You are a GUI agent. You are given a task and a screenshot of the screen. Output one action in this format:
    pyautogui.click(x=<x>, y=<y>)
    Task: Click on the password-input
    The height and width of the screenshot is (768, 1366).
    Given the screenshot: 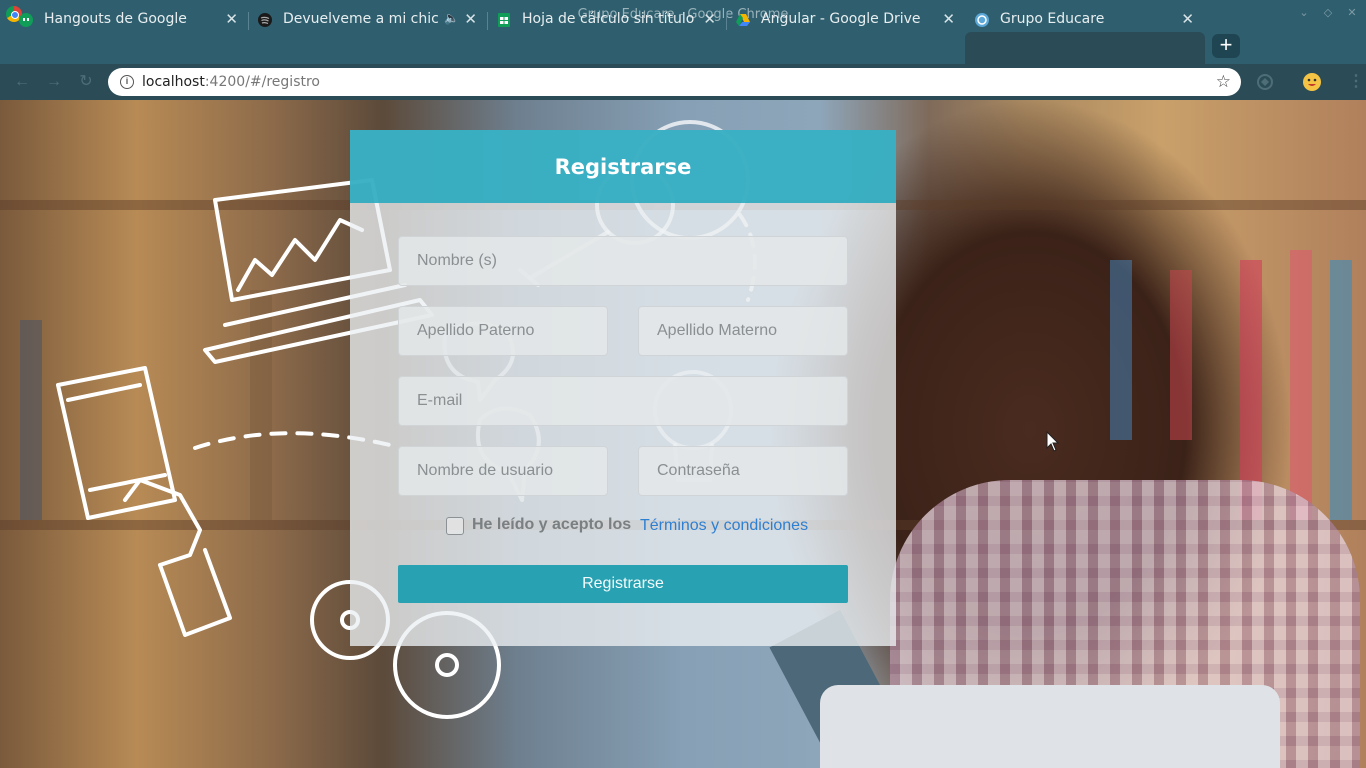 What is the action you would take?
    pyautogui.click(x=743, y=471)
    